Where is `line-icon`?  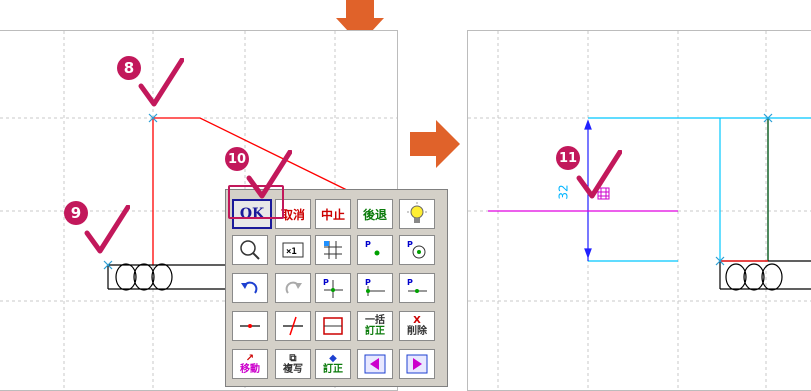 line-icon is located at coordinates (250, 326).